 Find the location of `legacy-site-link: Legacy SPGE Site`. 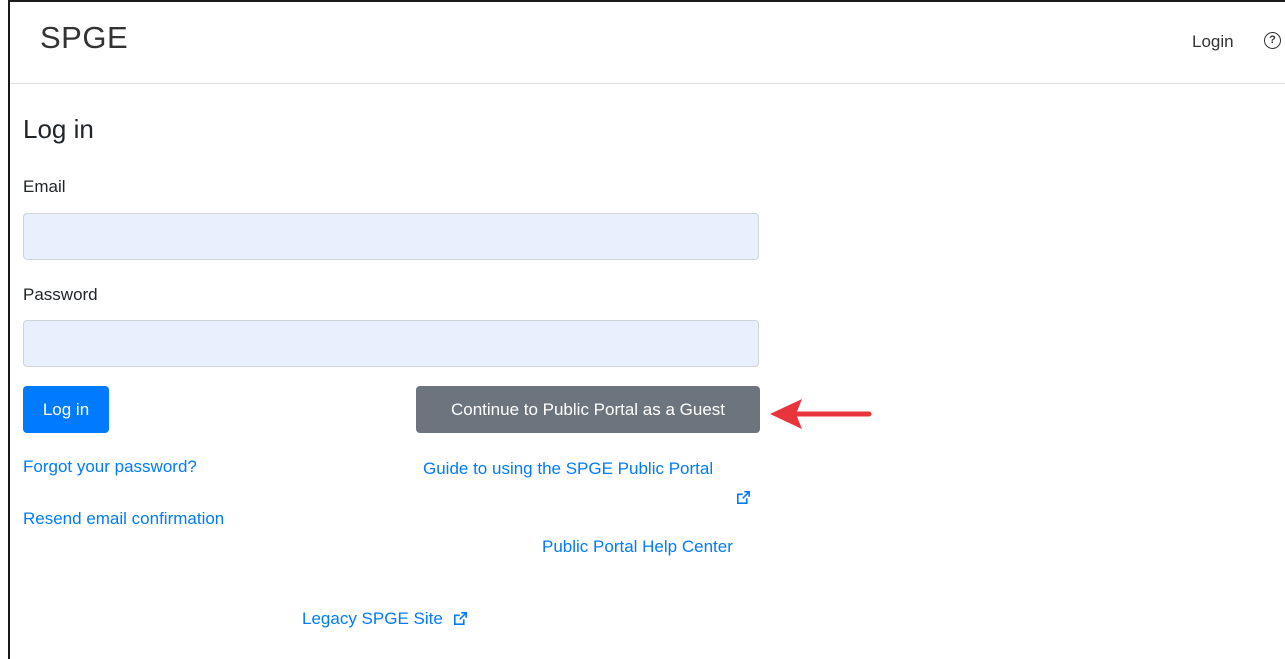

legacy-site-link: Legacy SPGE Site is located at coordinates (384, 619).